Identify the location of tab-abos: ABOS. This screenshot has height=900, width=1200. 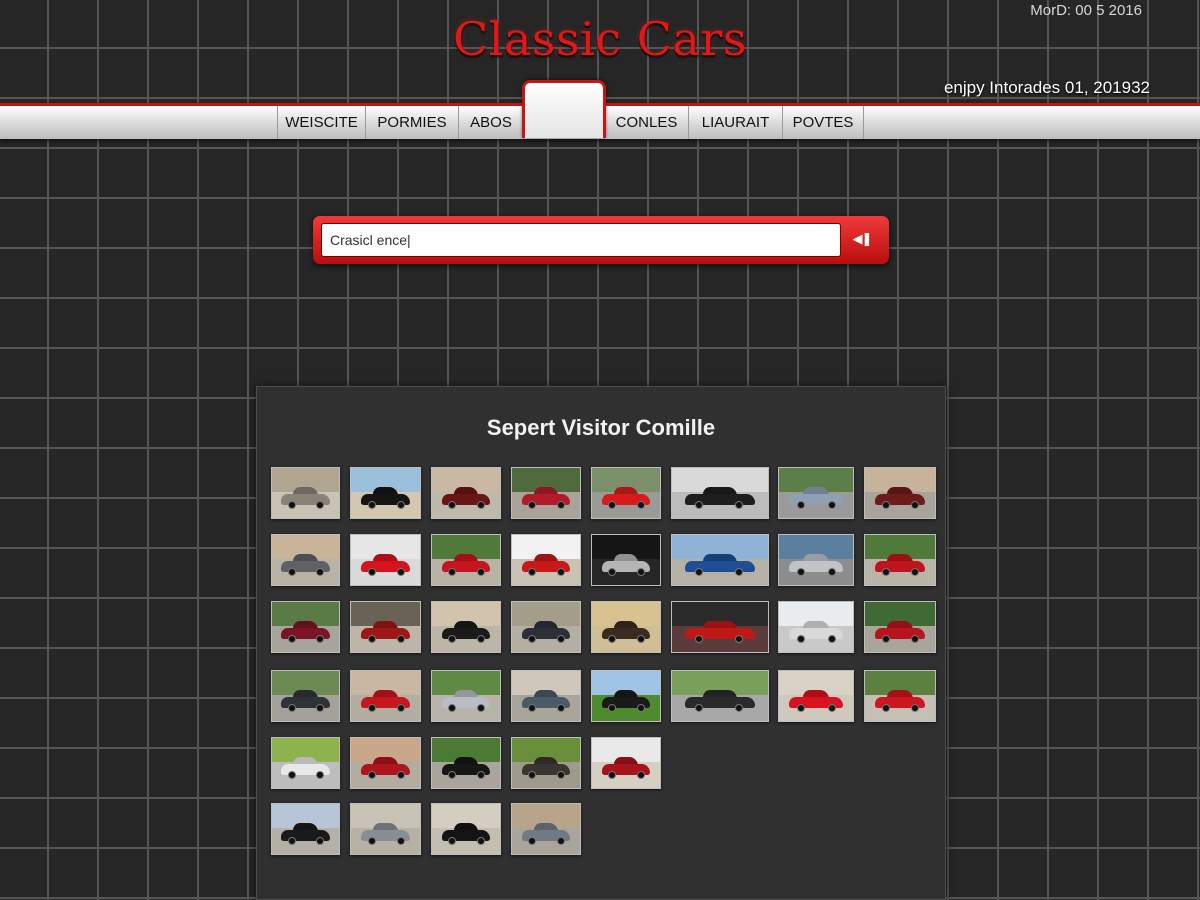
(491, 122).